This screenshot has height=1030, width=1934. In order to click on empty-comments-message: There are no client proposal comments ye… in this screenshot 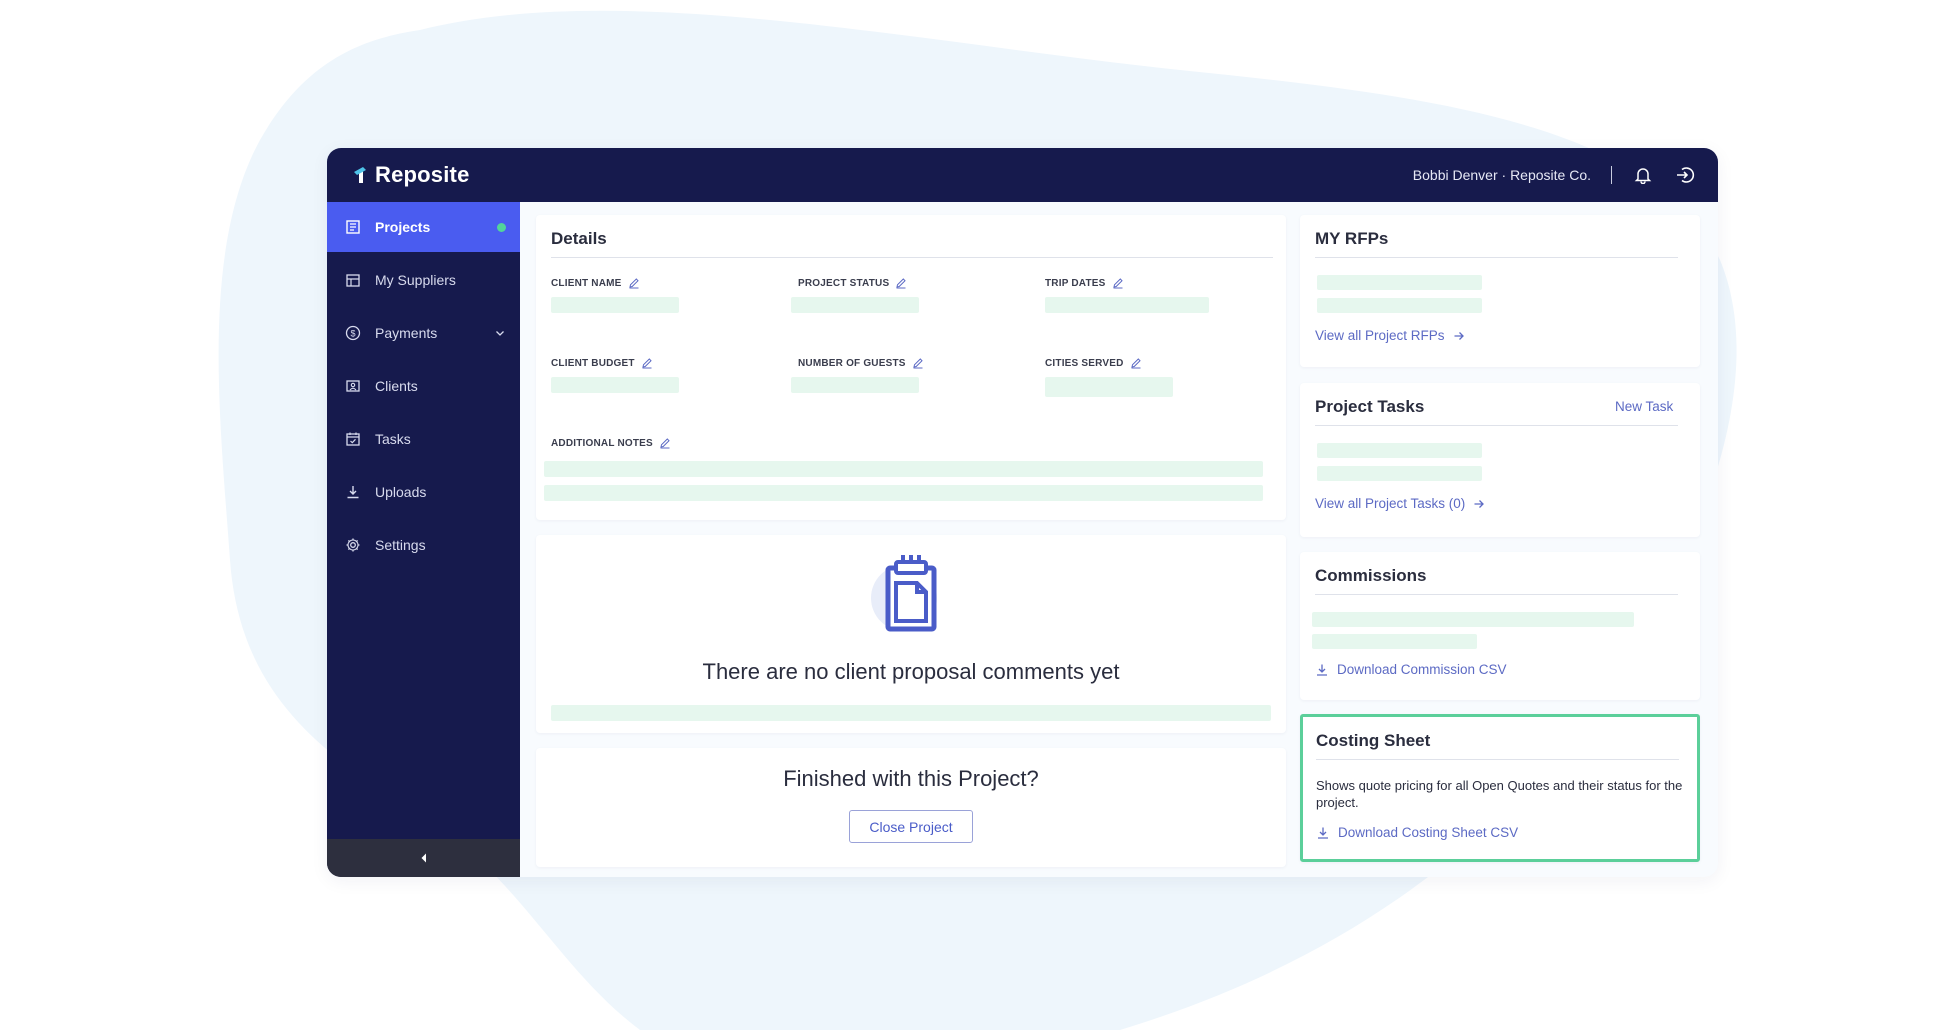, I will do `click(911, 671)`.